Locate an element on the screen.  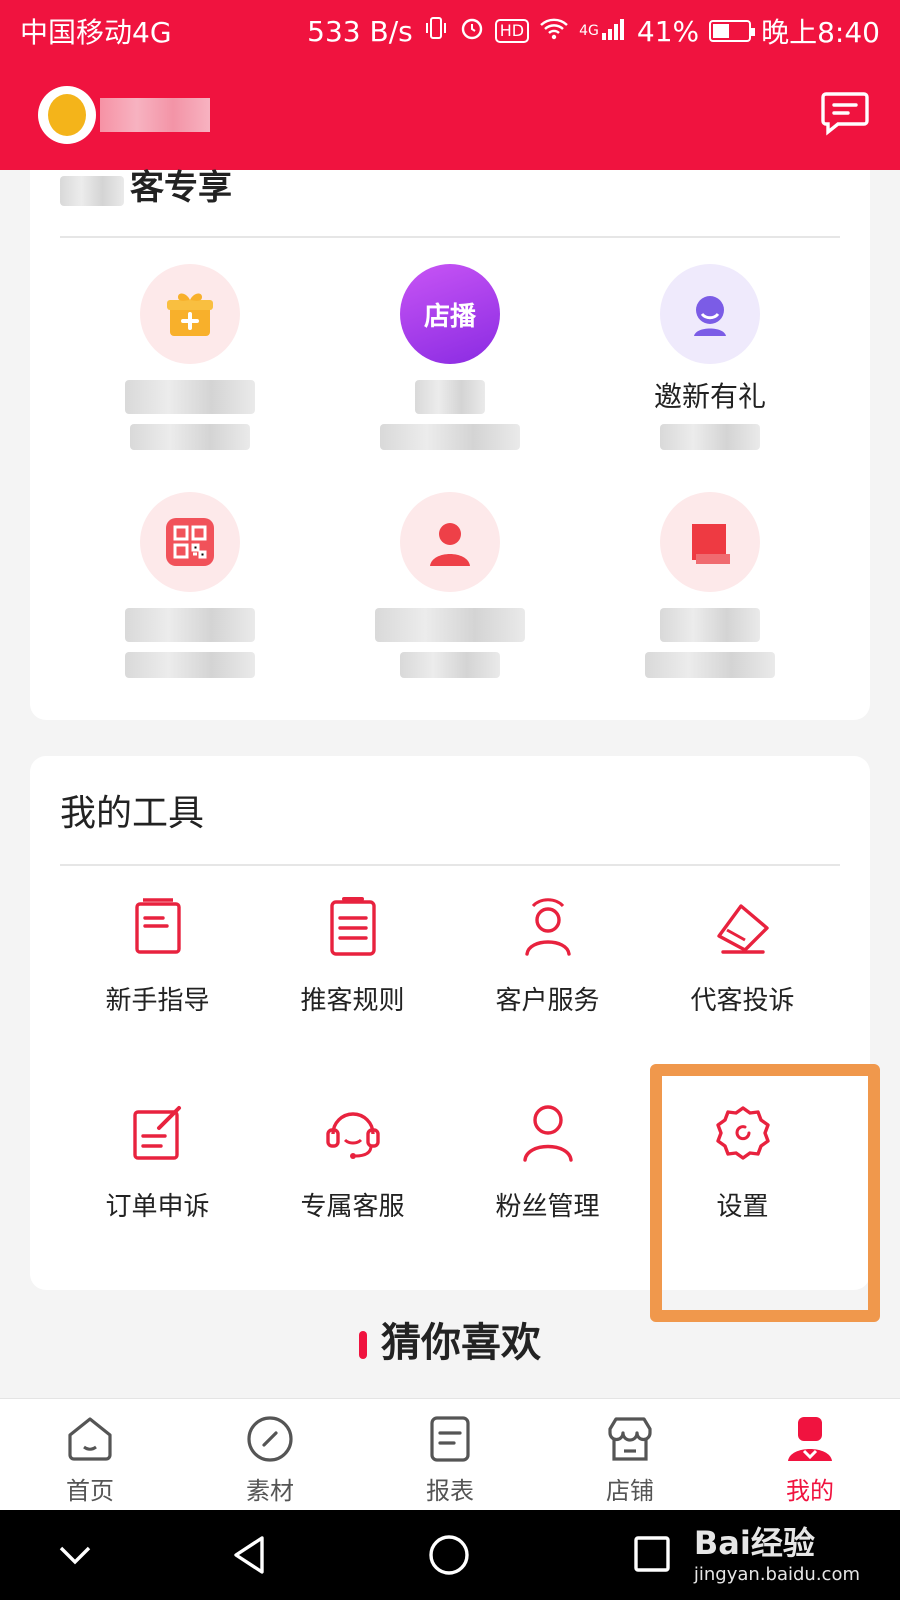
tab-material: 素材 is located at coordinates (270, 1454).